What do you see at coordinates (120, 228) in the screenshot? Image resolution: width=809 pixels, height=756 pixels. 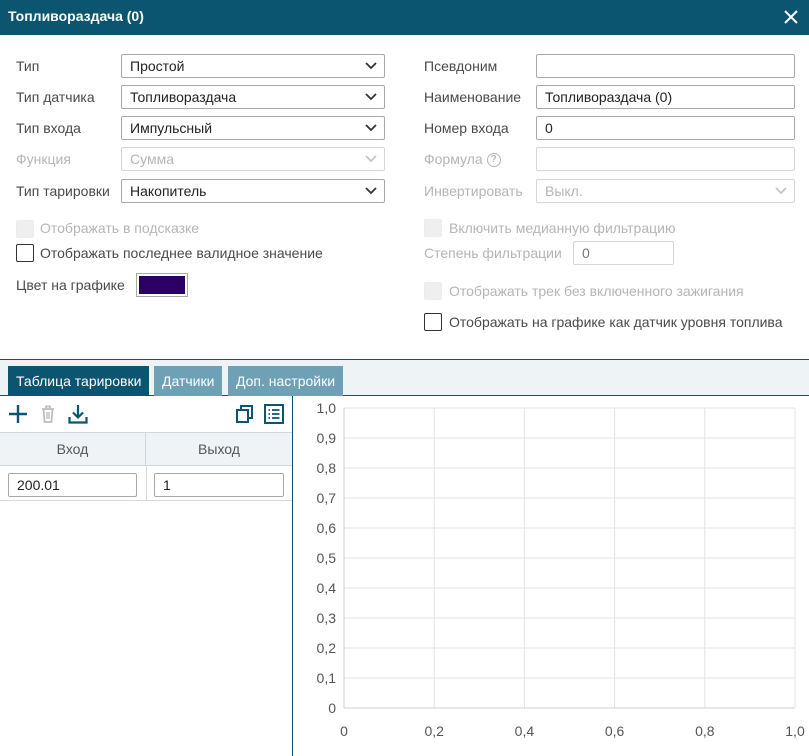 I see `show-in-tooltip-label: Отображать в подсказке` at bounding box center [120, 228].